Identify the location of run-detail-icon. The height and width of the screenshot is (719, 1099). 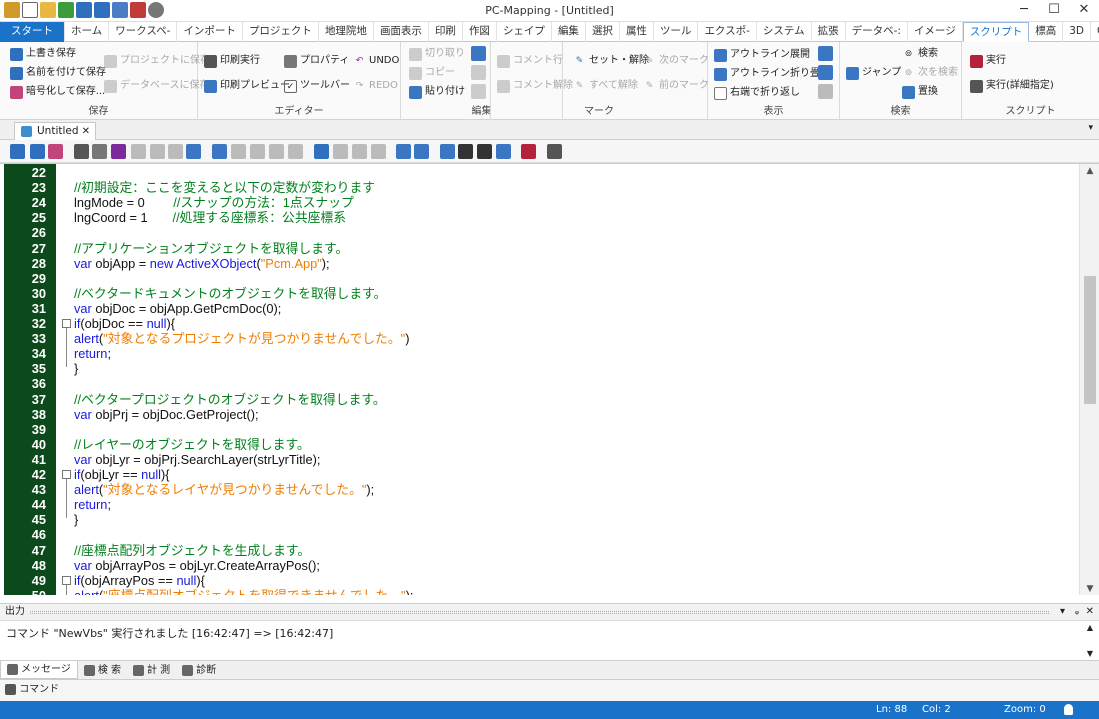
(554, 151).